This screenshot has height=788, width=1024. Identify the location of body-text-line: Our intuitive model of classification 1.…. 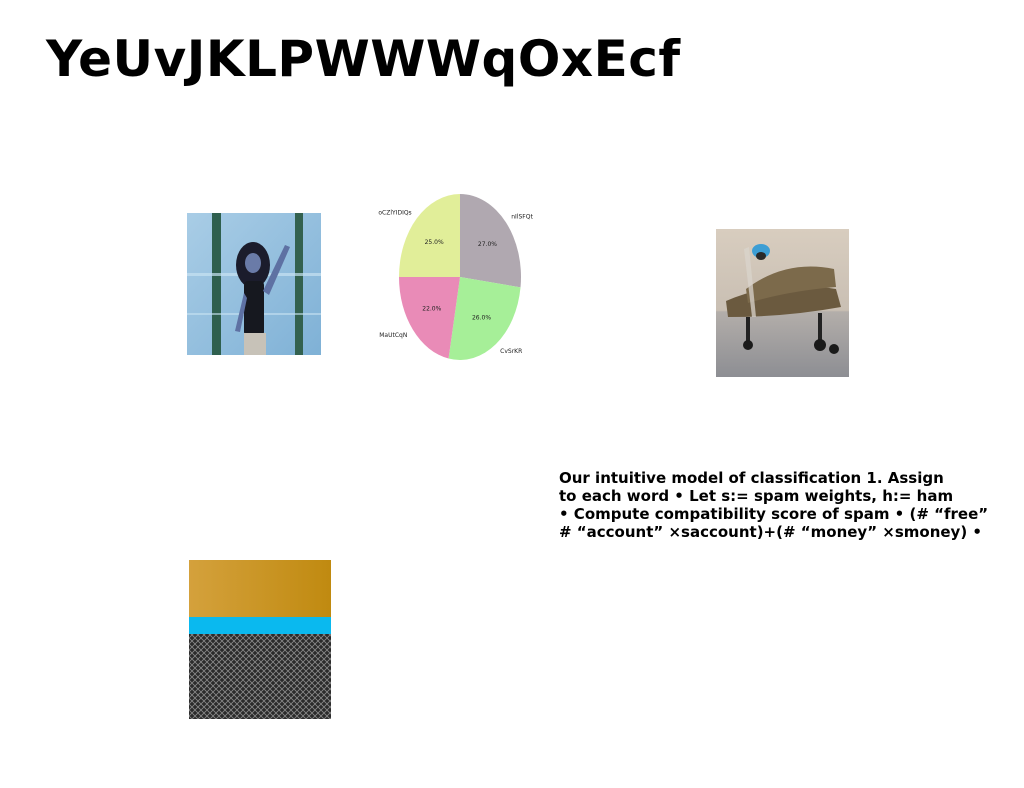
(751, 478).